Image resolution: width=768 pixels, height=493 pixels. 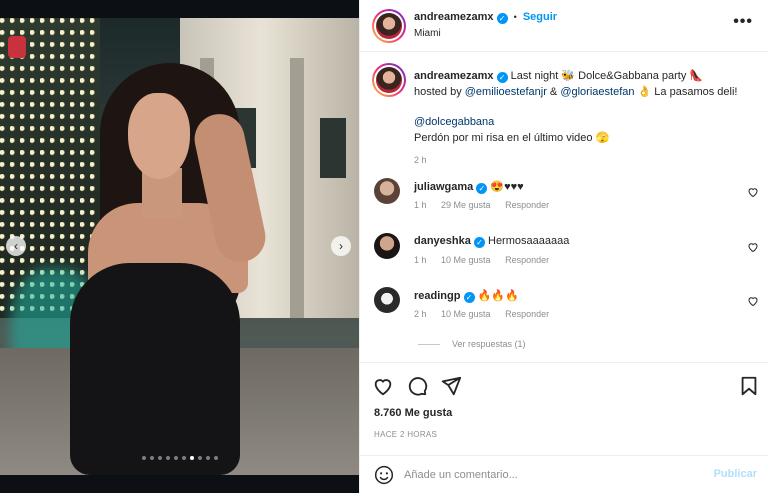 I want to click on caption-time: 2 h, so click(x=586, y=160).